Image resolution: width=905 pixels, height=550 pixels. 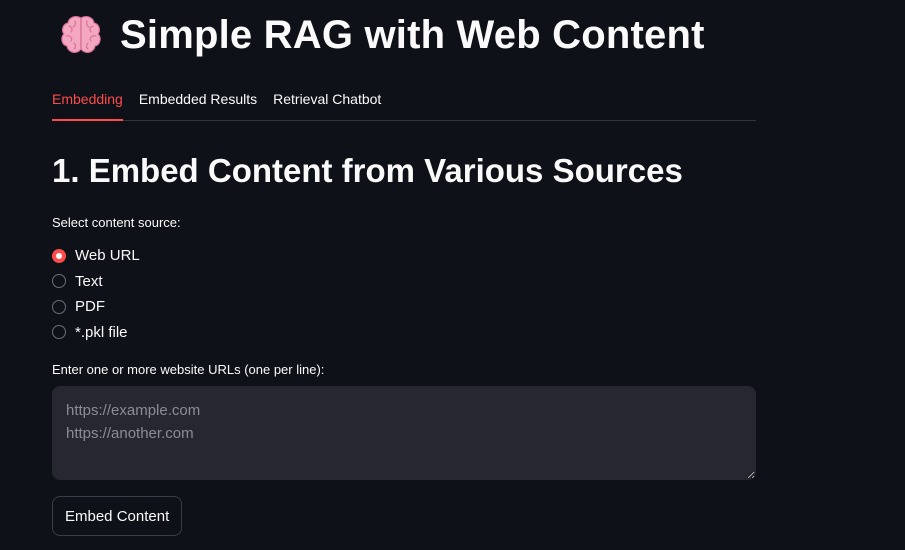 What do you see at coordinates (59, 255) in the screenshot?
I see `radio-checked-icon` at bounding box center [59, 255].